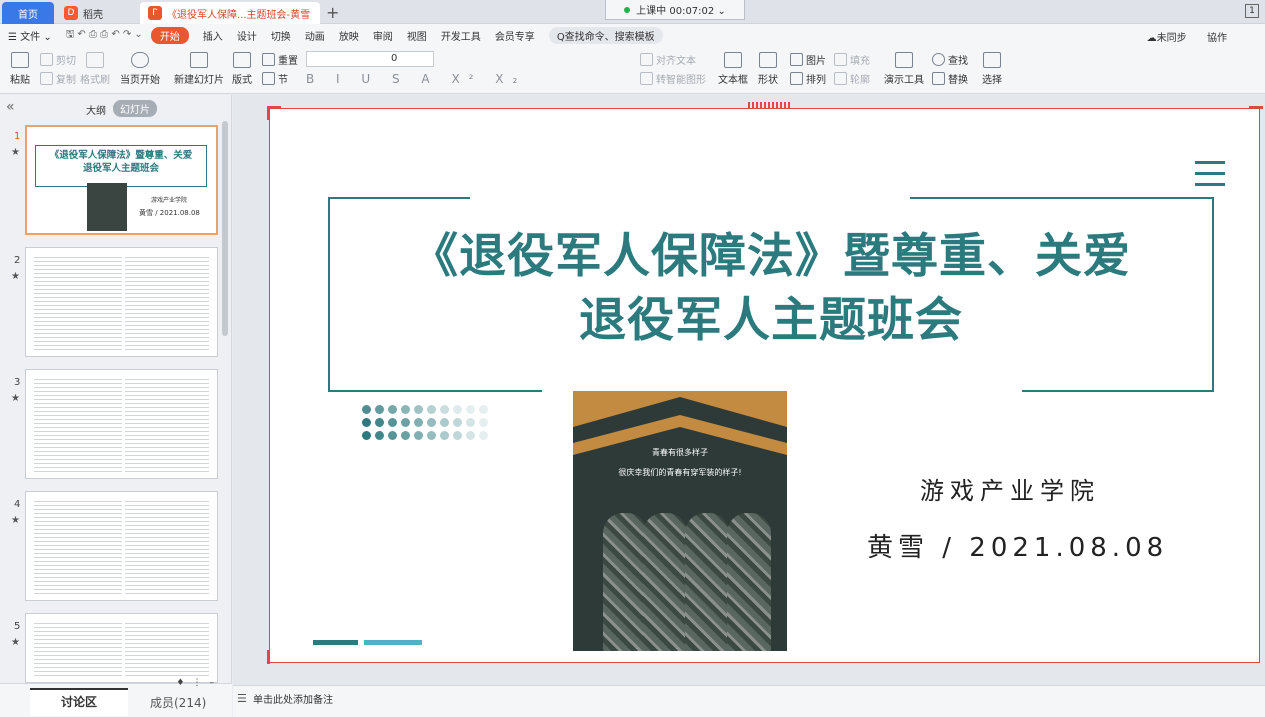 The height and width of the screenshot is (717, 1265). I want to click on menu-home: 开始, so click(169, 35).